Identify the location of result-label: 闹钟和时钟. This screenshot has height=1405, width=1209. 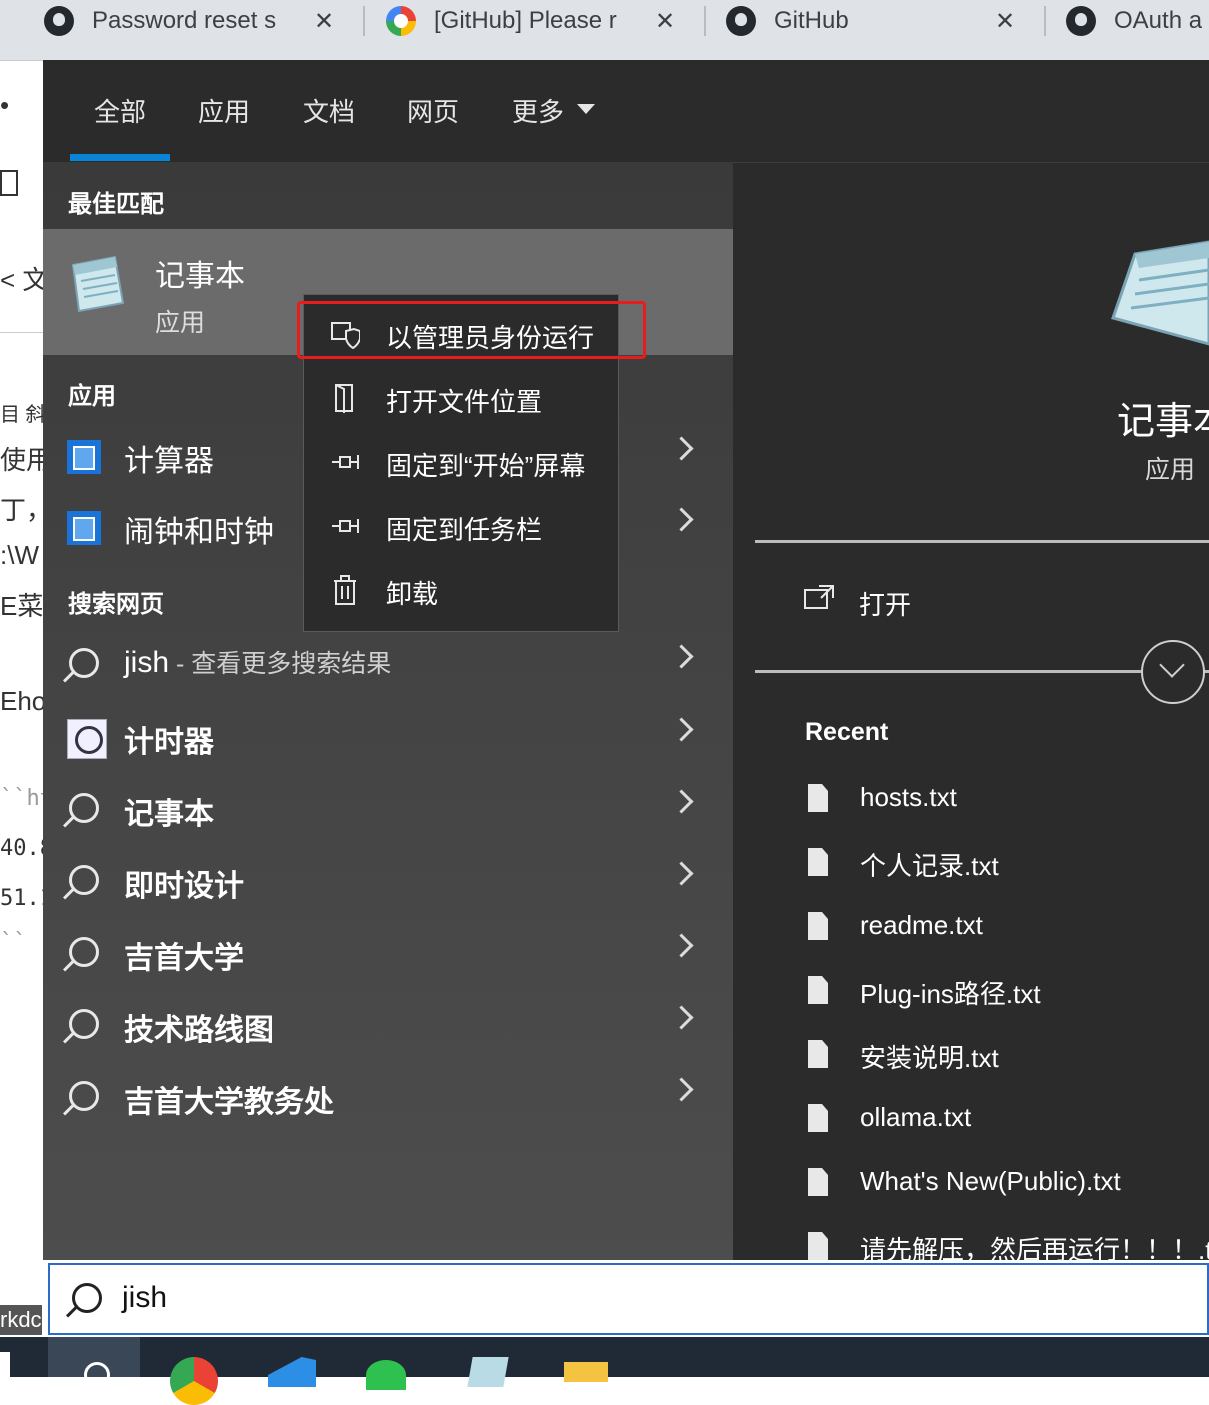
(199, 532).